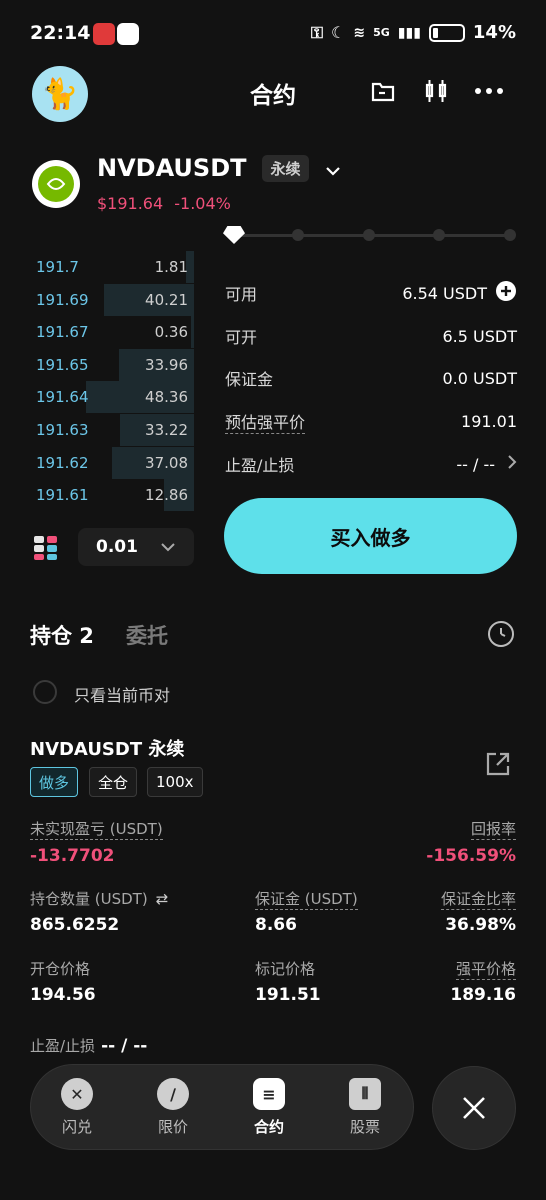  I want to click on tpsl-row: 止盈/止损 -- / --, so click(371, 464).